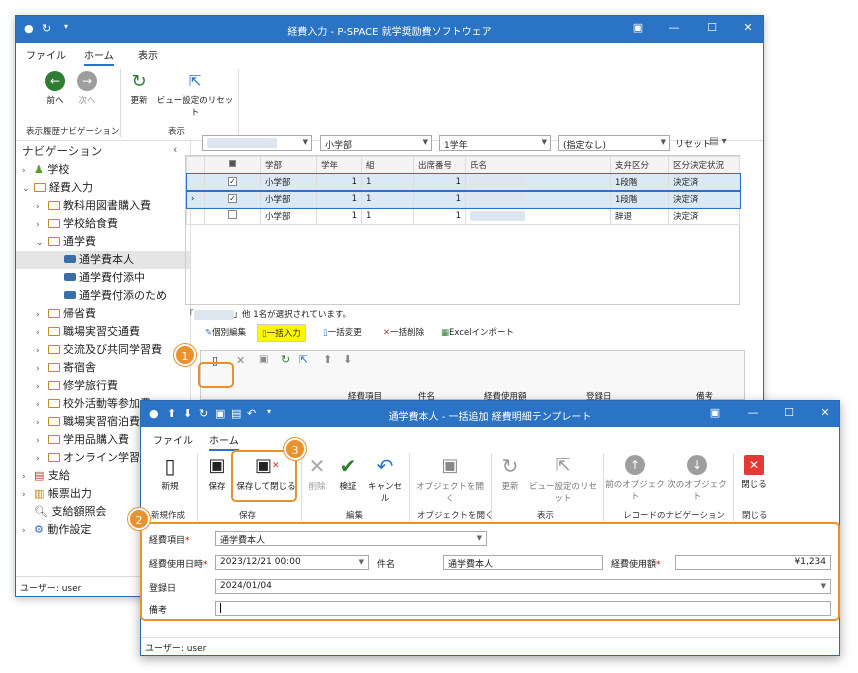  What do you see at coordinates (39, 493) in the screenshot?
I see `report-icon: ▥` at bounding box center [39, 493].